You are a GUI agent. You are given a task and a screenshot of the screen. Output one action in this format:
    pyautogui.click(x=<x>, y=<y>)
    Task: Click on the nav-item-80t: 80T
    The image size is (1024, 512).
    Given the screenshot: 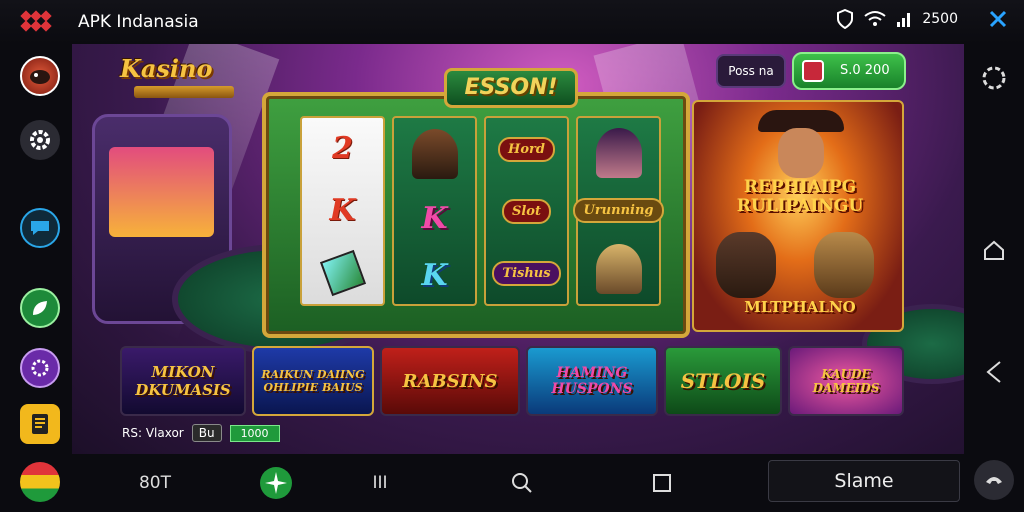 What is the action you would take?
    pyautogui.click(x=155, y=483)
    